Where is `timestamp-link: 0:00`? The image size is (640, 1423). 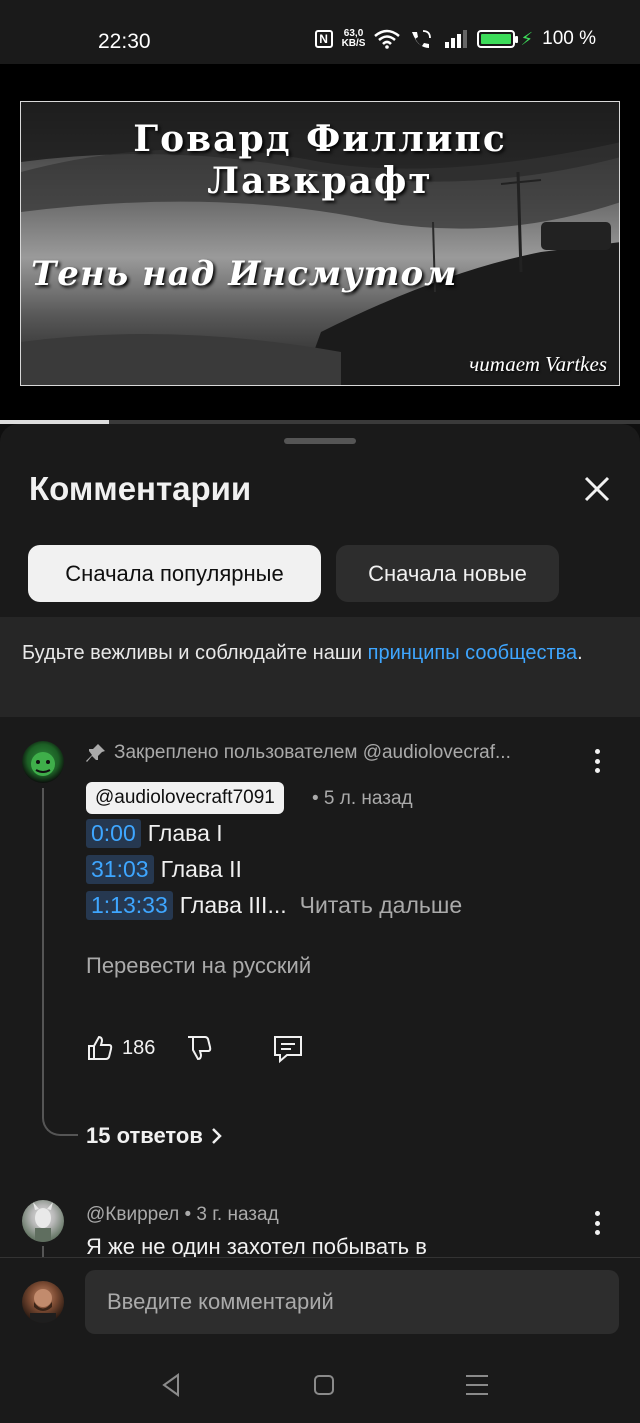 timestamp-link: 0:00 is located at coordinates (113, 833).